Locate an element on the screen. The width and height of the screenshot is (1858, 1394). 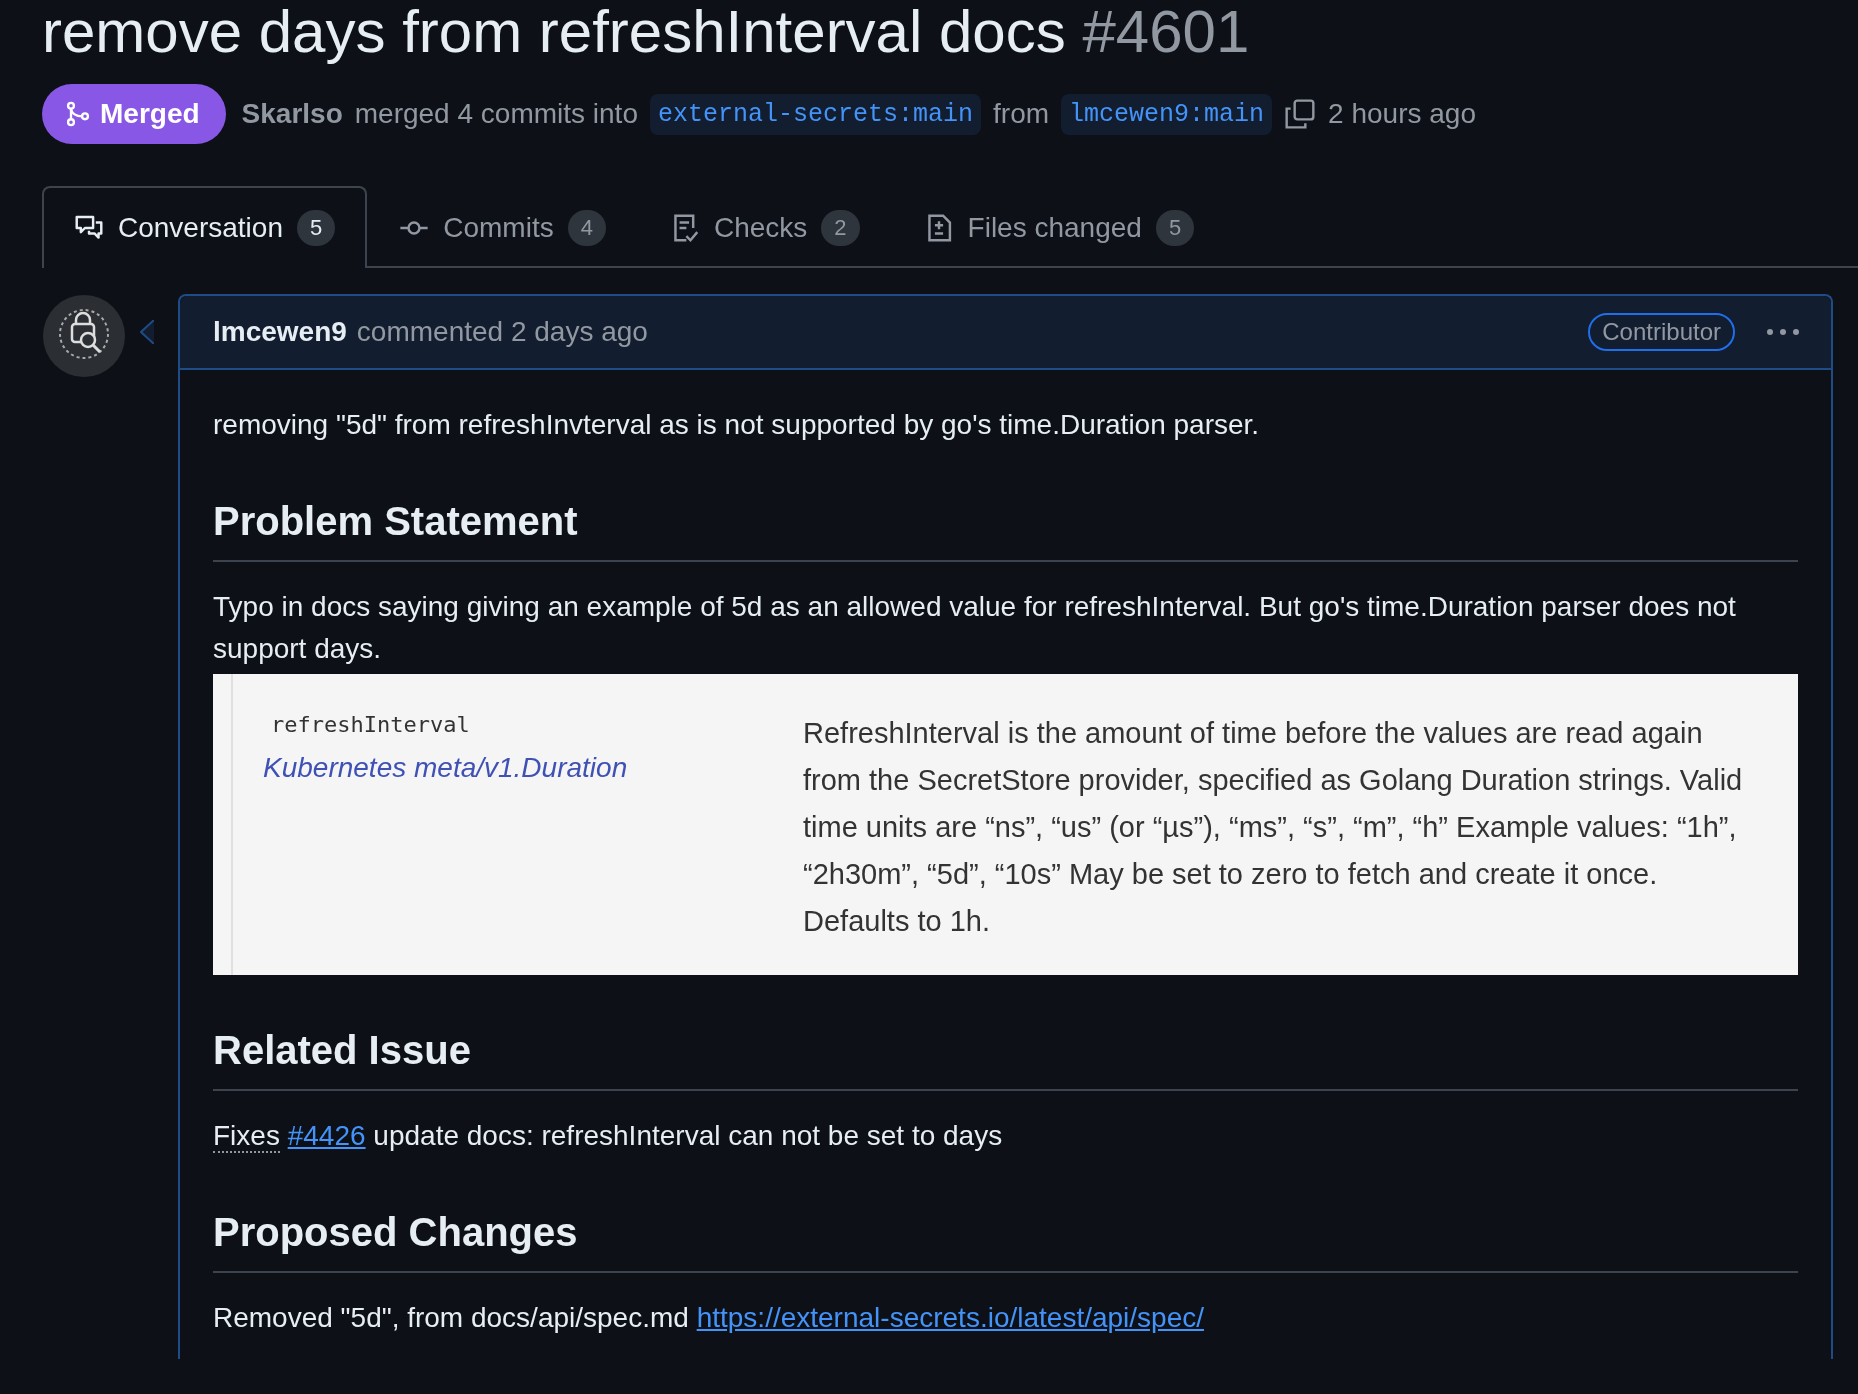
base-branch: external-secrets:main is located at coordinates (815, 114).